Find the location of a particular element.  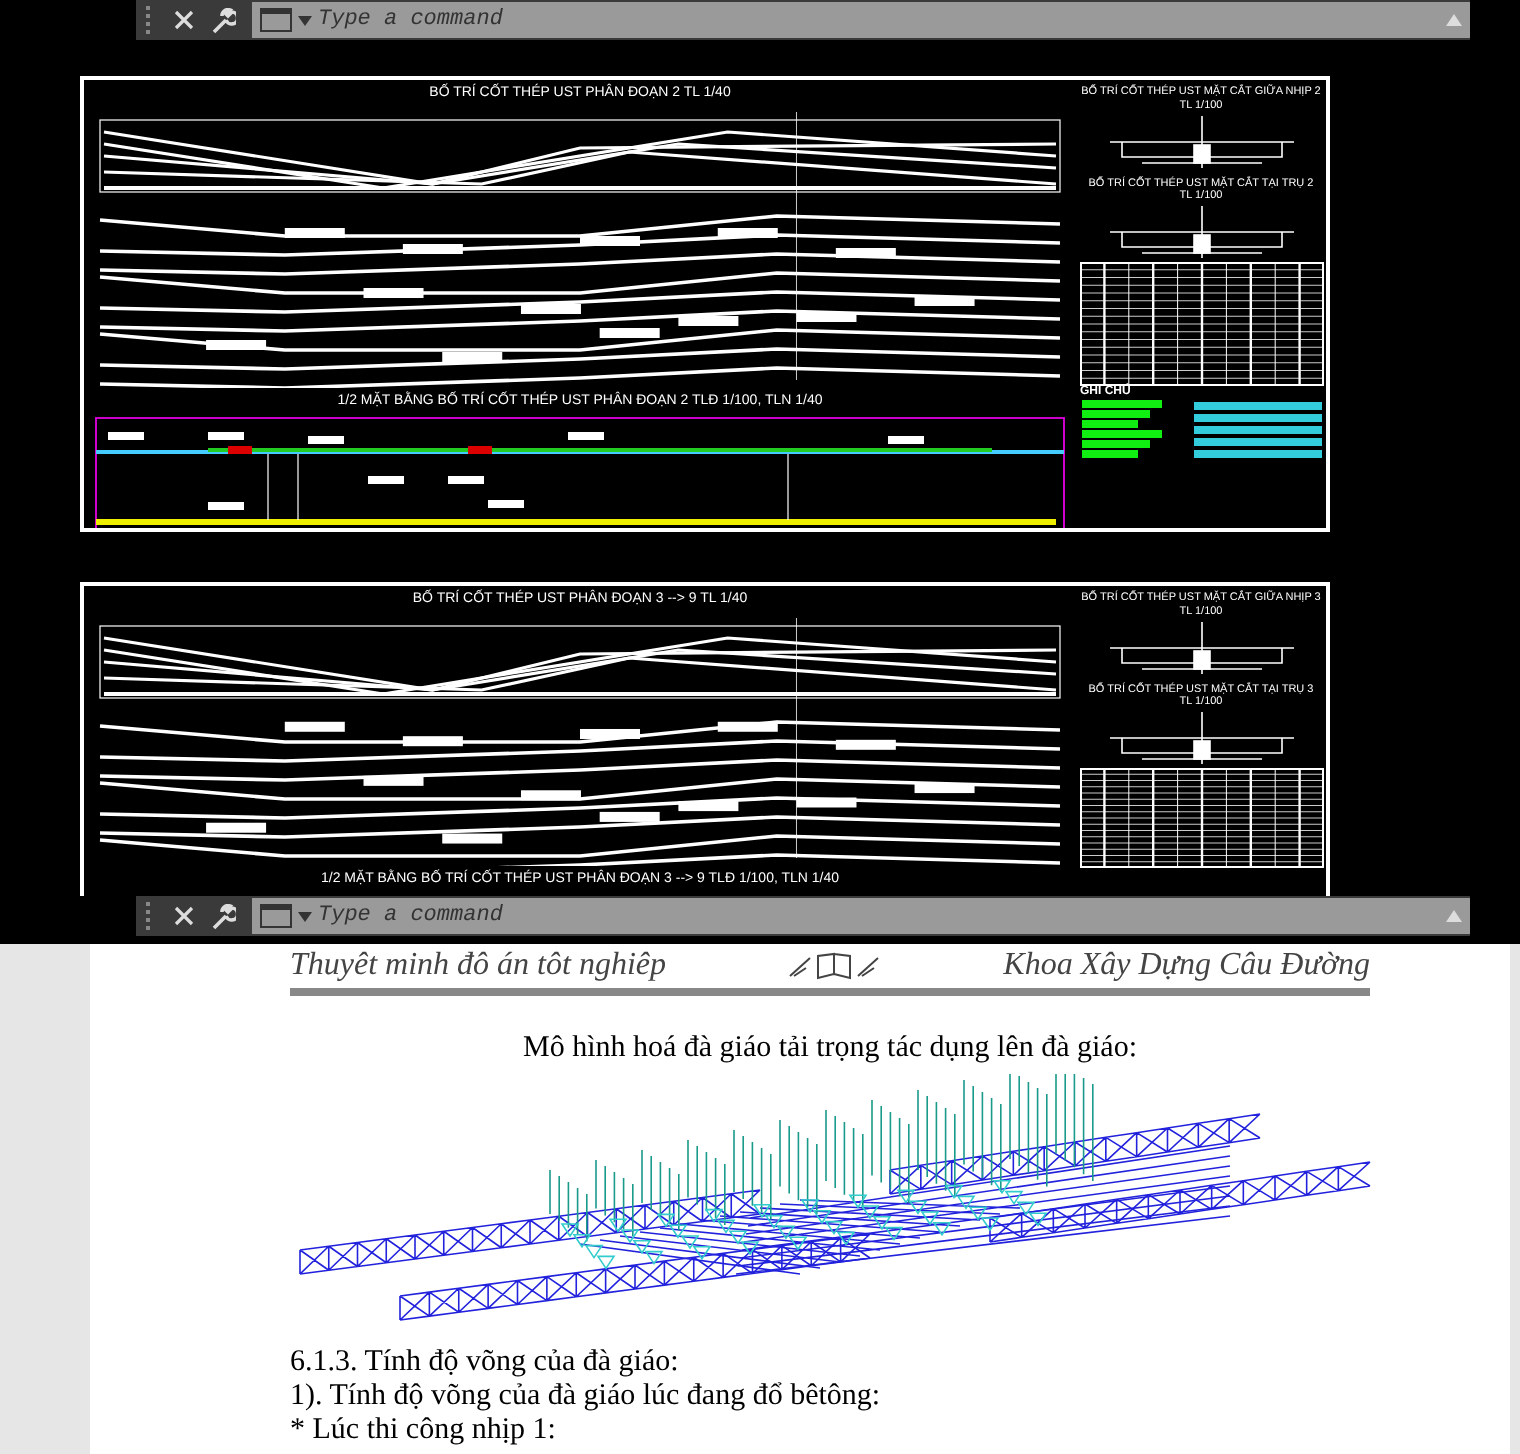

header-title: Thuyêt minh đô án tôt nghiêp is located at coordinates (478, 966).